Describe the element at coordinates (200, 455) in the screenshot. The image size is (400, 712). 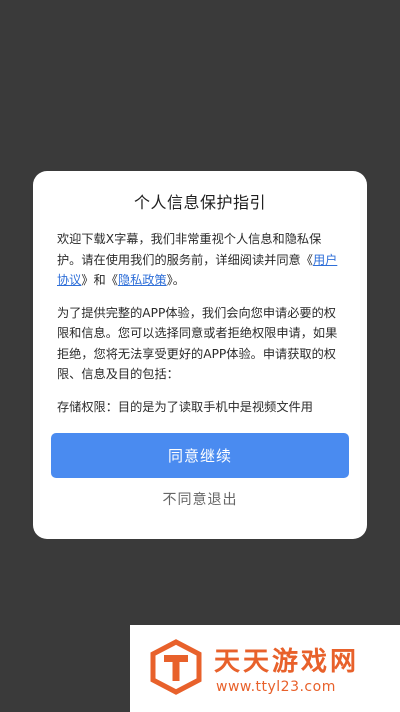
I see `agree-continue-button: 同意继续` at that location.